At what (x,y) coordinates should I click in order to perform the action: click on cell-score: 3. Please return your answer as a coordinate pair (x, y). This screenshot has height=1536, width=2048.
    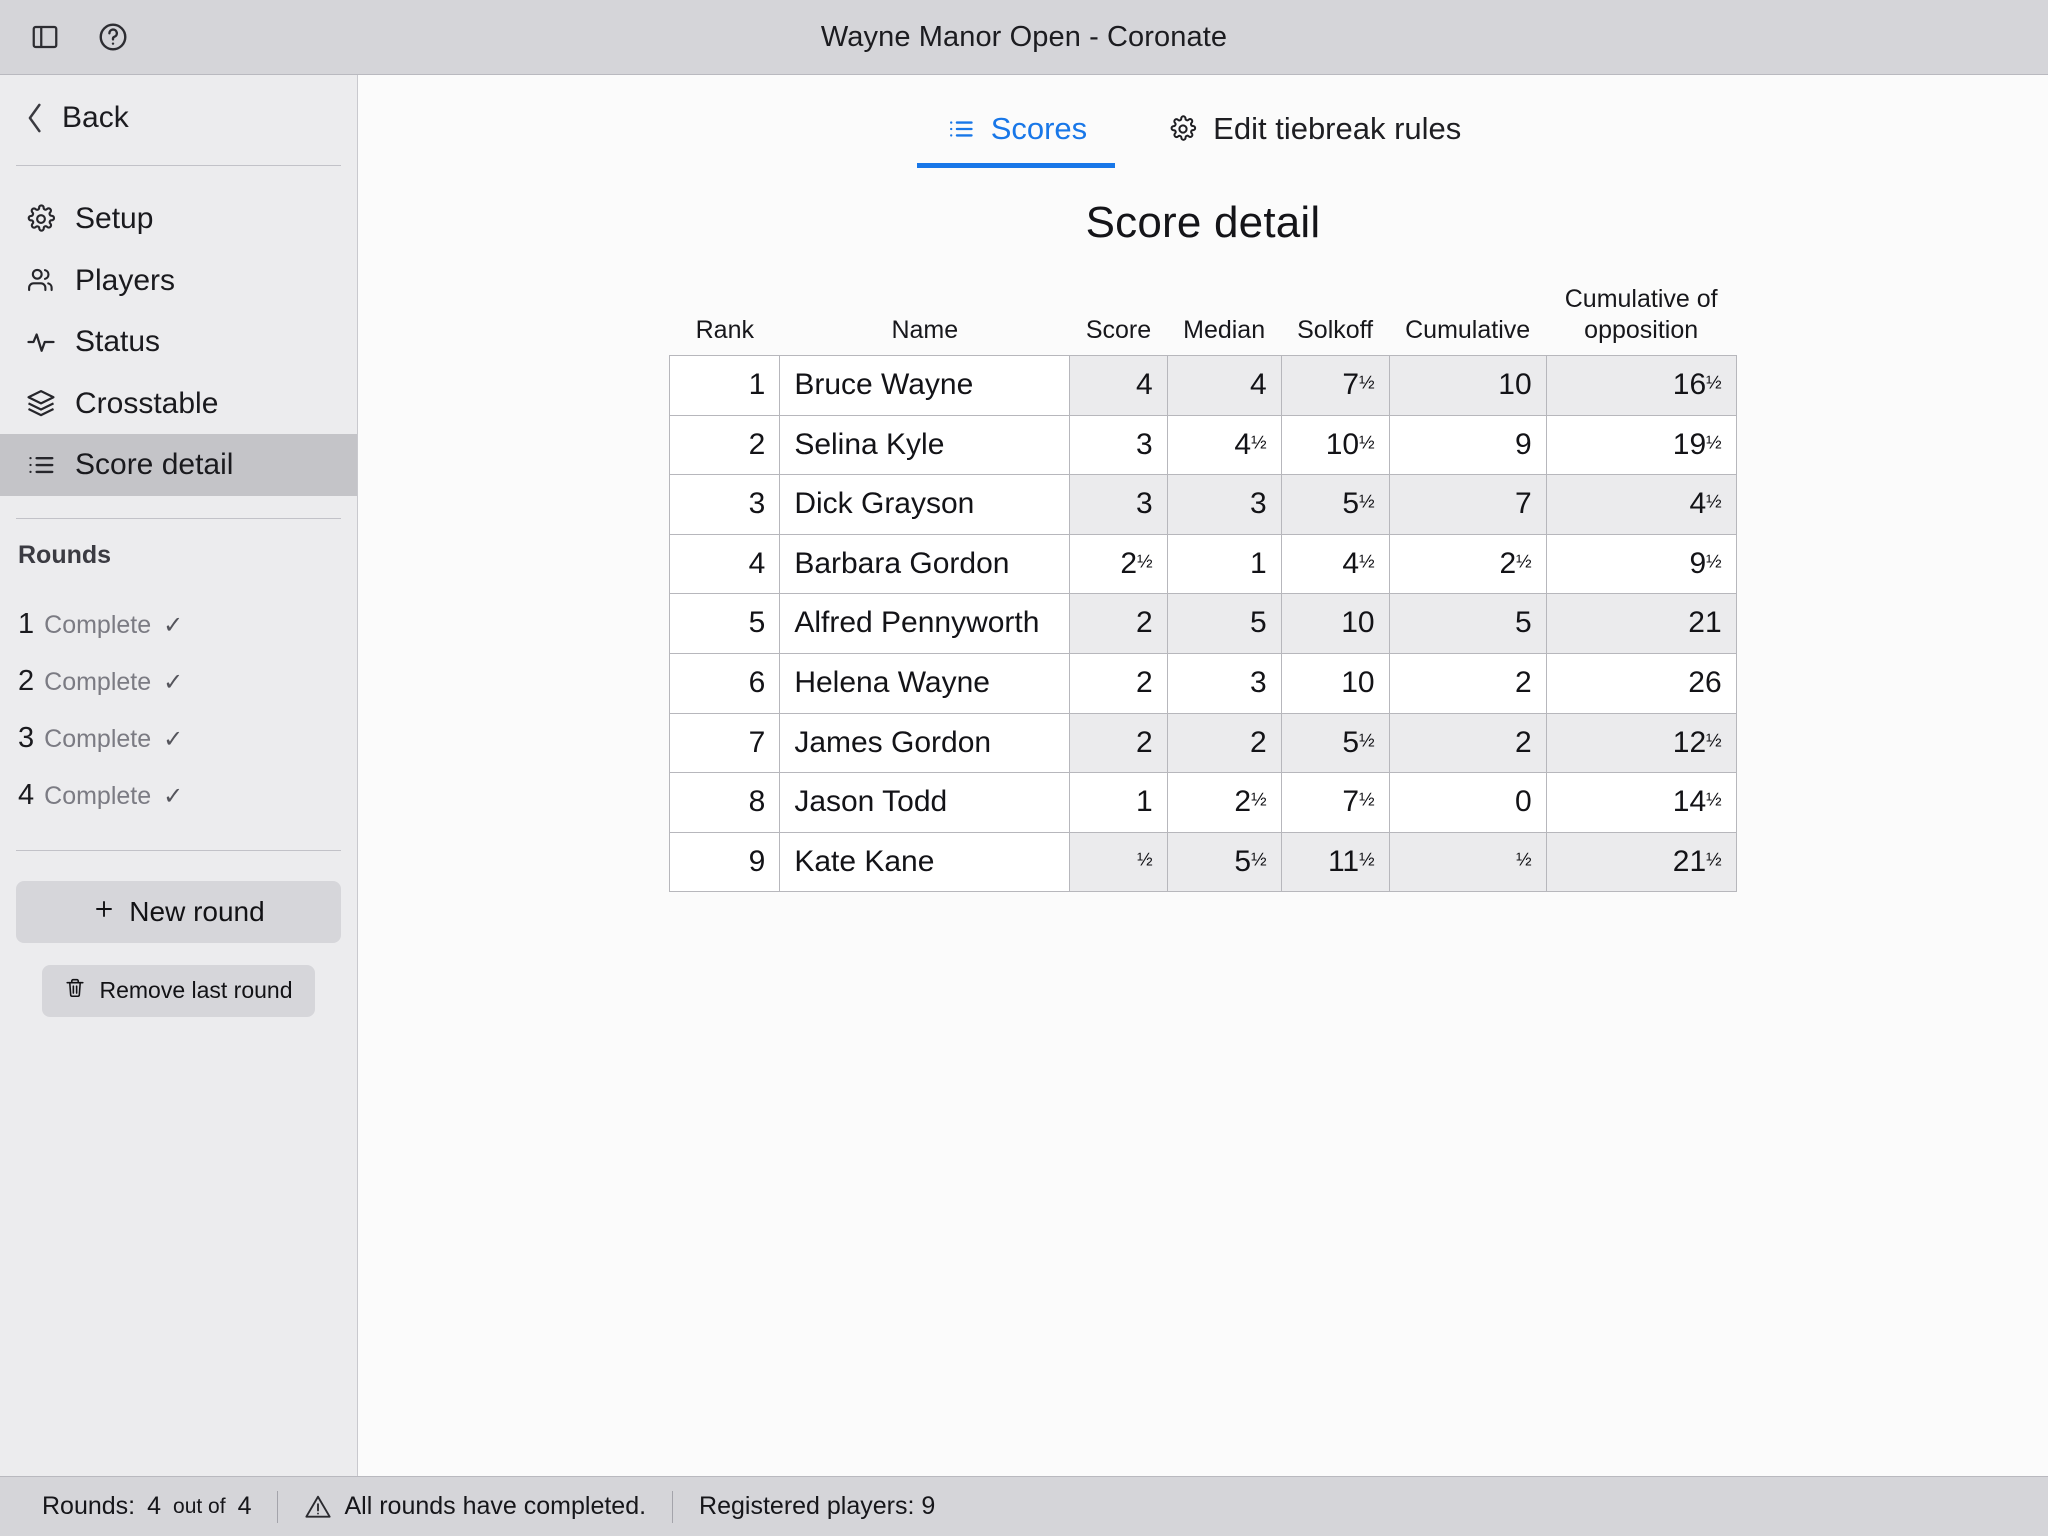
    Looking at the image, I should click on (1118, 504).